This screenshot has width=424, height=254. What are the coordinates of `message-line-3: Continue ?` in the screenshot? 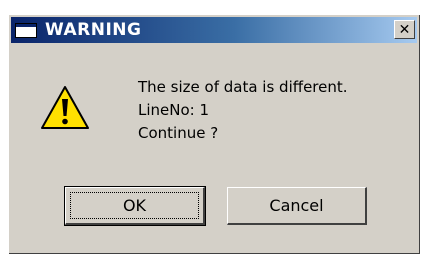 It's located at (178, 133).